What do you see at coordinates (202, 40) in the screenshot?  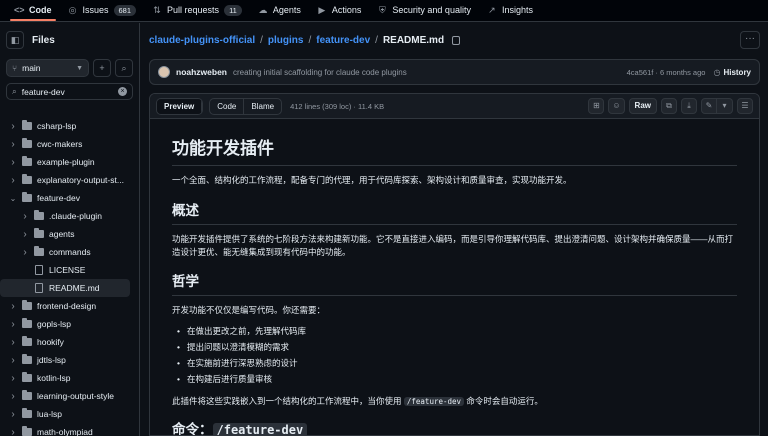 I see `breadcrumb-repo: claude-plugins-official` at bounding box center [202, 40].